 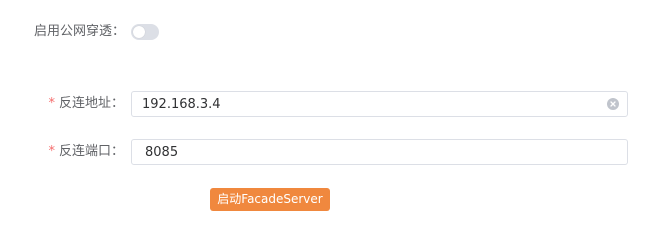 What do you see at coordinates (80, 31) in the screenshot?
I see `public-penetration-label: 启用公网穿透：` at bounding box center [80, 31].